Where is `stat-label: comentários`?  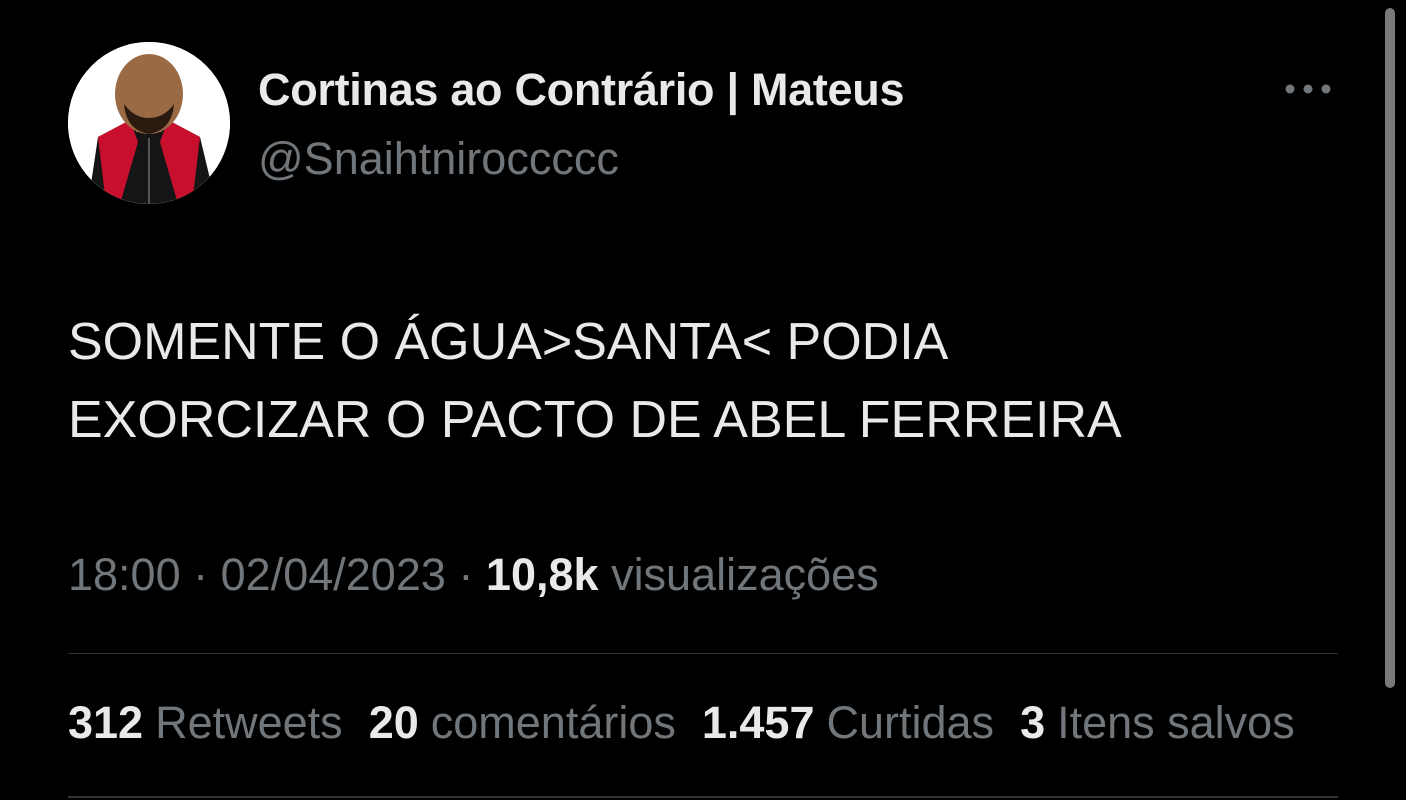
stat-label: comentários is located at coordinates (553, 722).